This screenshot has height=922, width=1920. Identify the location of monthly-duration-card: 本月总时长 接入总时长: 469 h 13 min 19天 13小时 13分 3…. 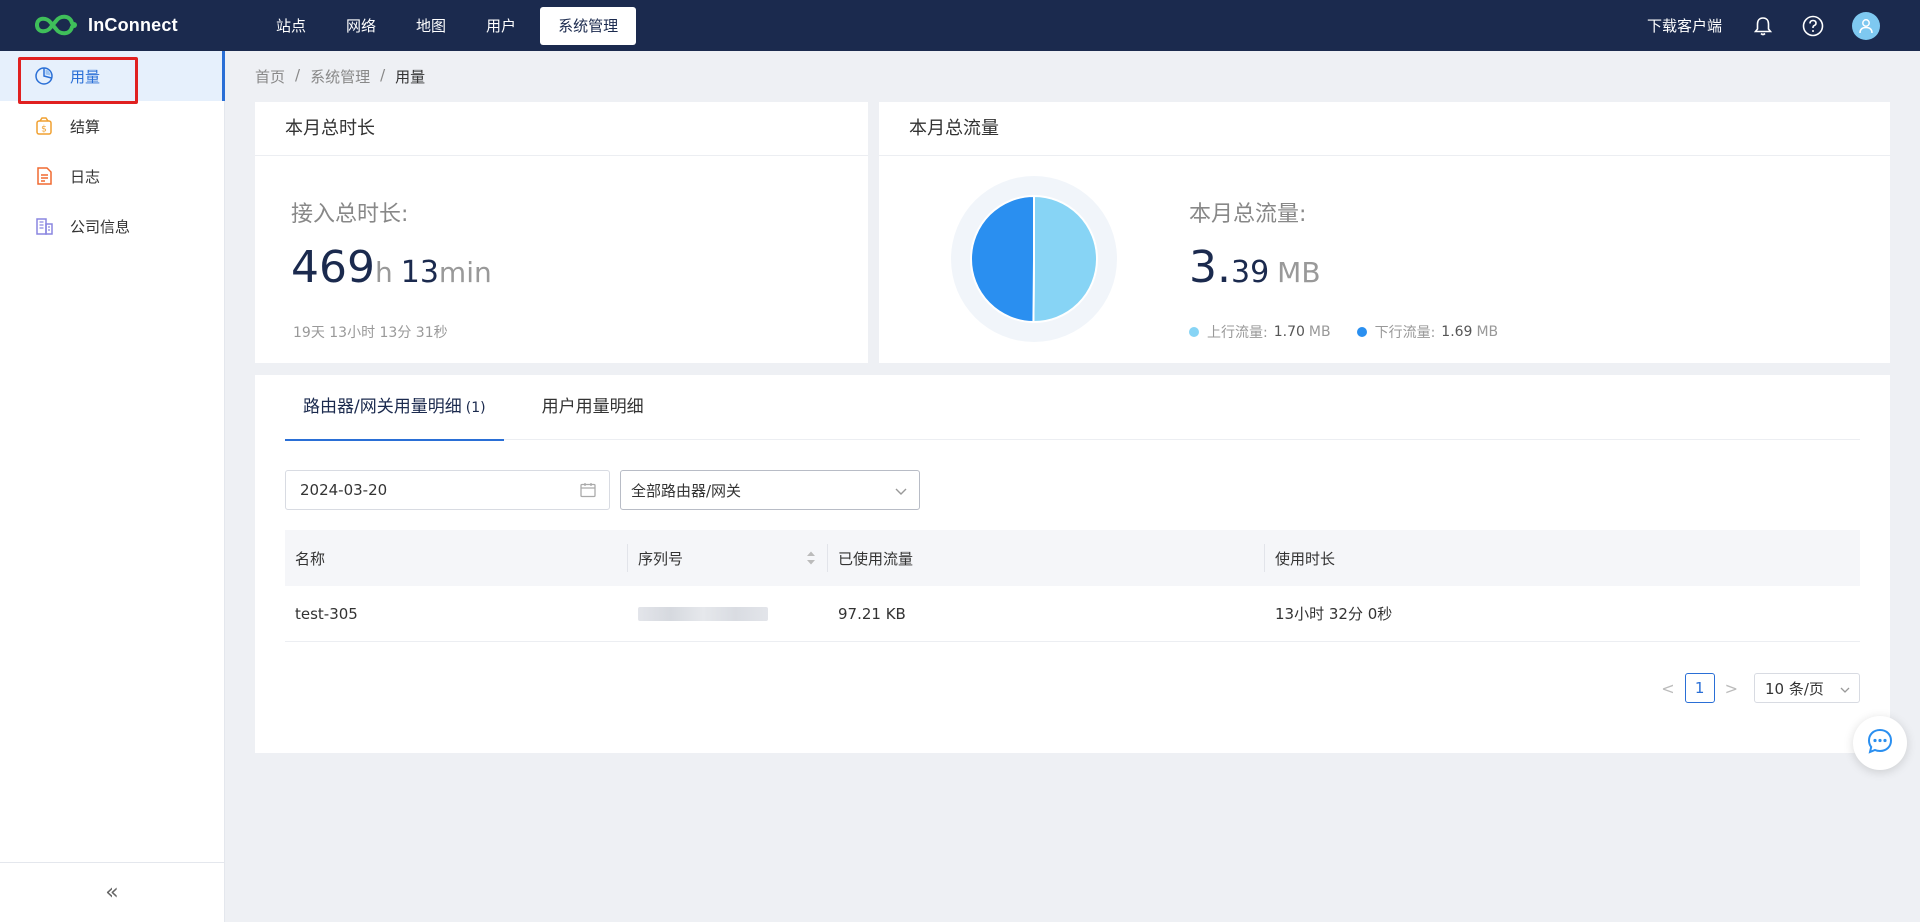
(561, 232).